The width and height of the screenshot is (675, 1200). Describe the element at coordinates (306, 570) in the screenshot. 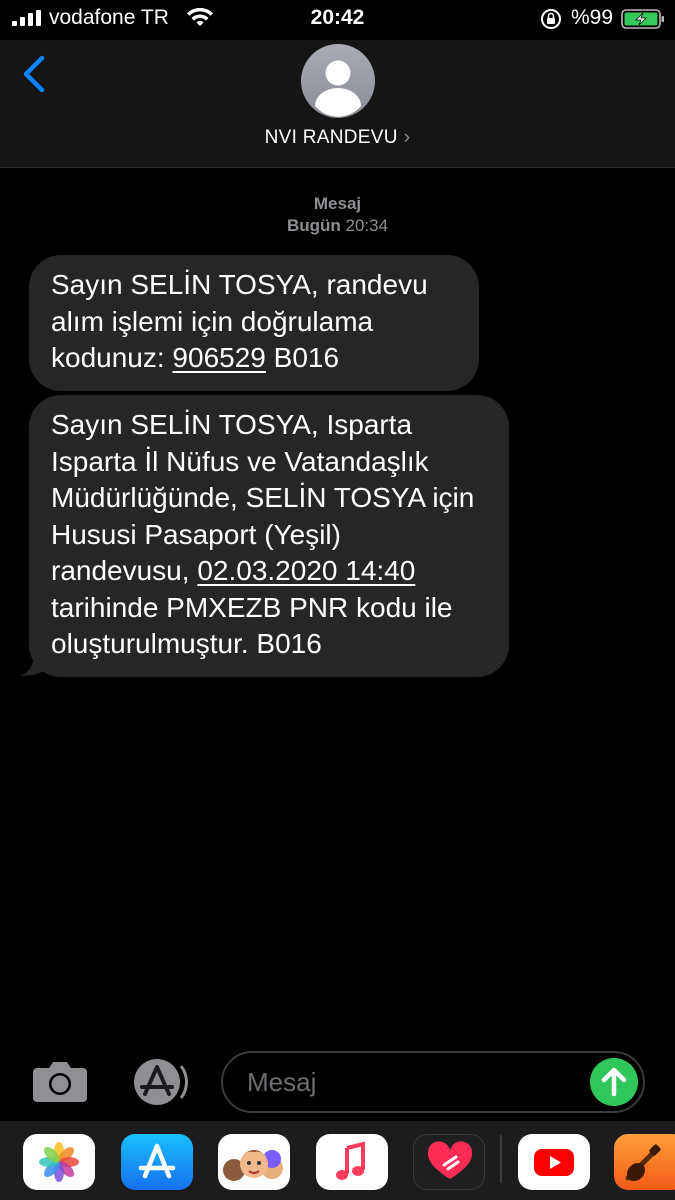

I see `date-link: 02.03.2020 14:40` at that location.